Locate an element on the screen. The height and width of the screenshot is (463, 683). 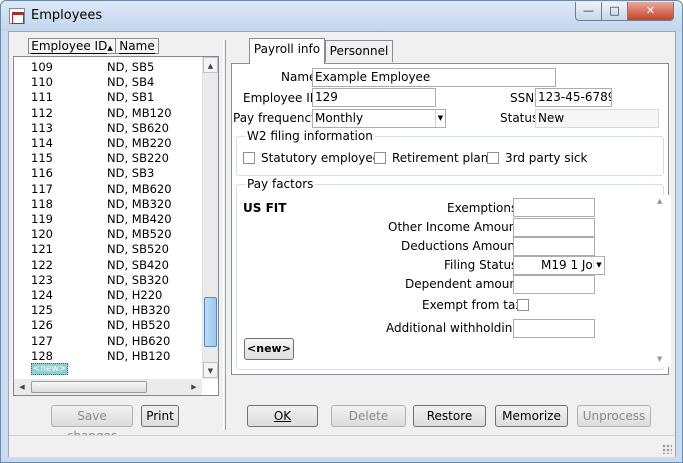
table-row: 128 ND, HB120 is located at coordinates (107, 356).